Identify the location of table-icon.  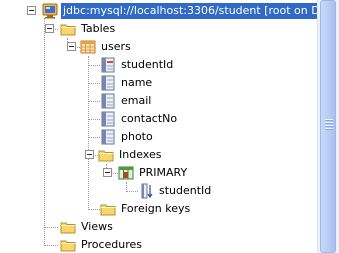
(88, 47).